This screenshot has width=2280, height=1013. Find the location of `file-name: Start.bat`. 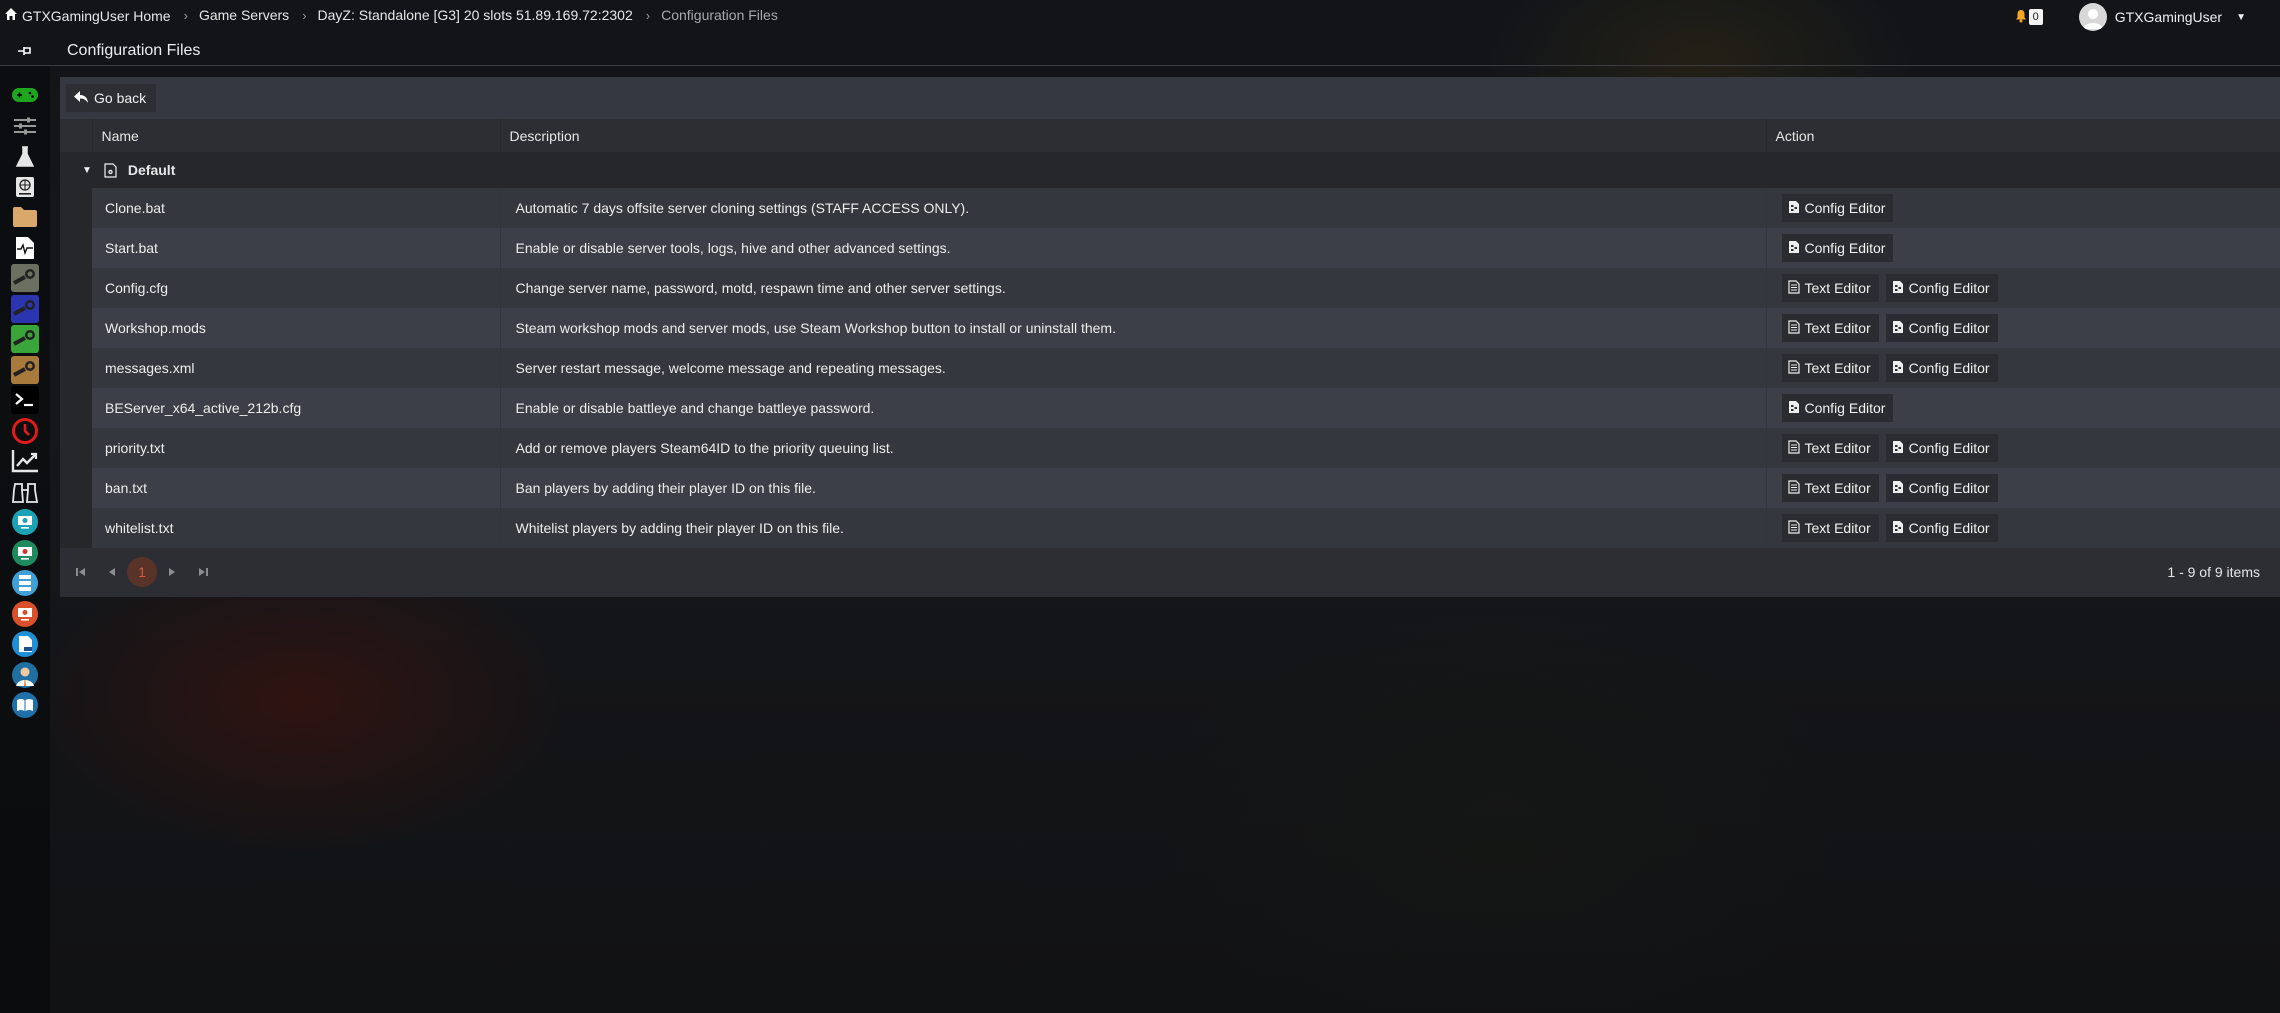

file-name: Start.bat is located at coordinates (296, 248).